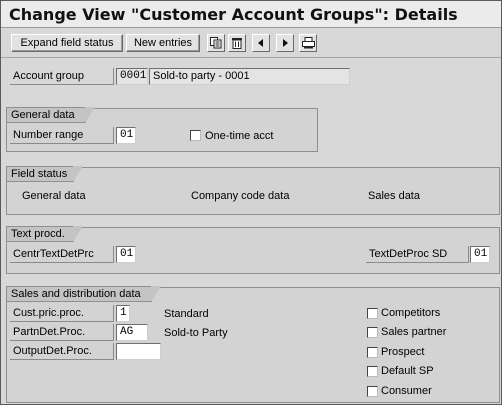 The width and height of the screenshot is (502, 405). Describe the element at coordinates (240, 196) in the screenshot. I see `field-status-company-code-data-link: Company code data` at that location.